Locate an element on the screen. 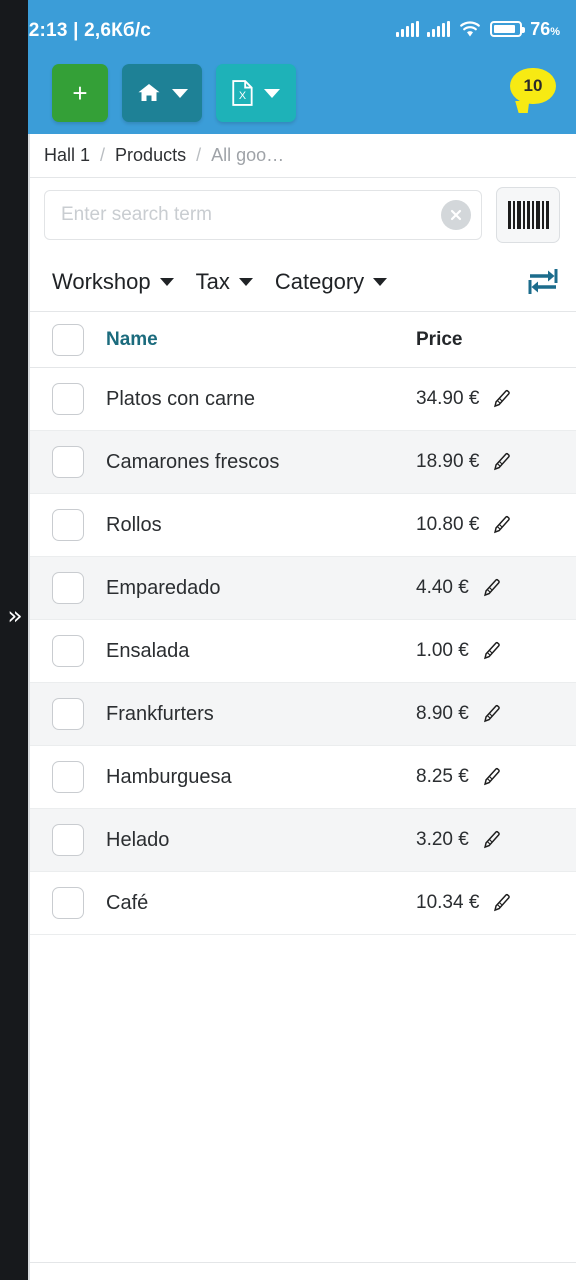 This screenshot has width=576, height=1280. filter-row: Workshop Tax Category is located at coordinates (303, 282).